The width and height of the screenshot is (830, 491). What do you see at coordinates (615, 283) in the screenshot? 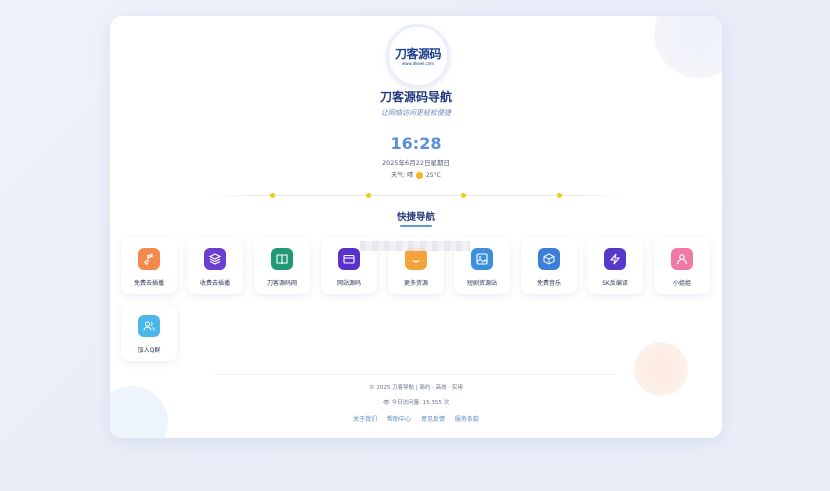
I see `nav-tile-label: SK反编译` at bounding box center [615, 283].